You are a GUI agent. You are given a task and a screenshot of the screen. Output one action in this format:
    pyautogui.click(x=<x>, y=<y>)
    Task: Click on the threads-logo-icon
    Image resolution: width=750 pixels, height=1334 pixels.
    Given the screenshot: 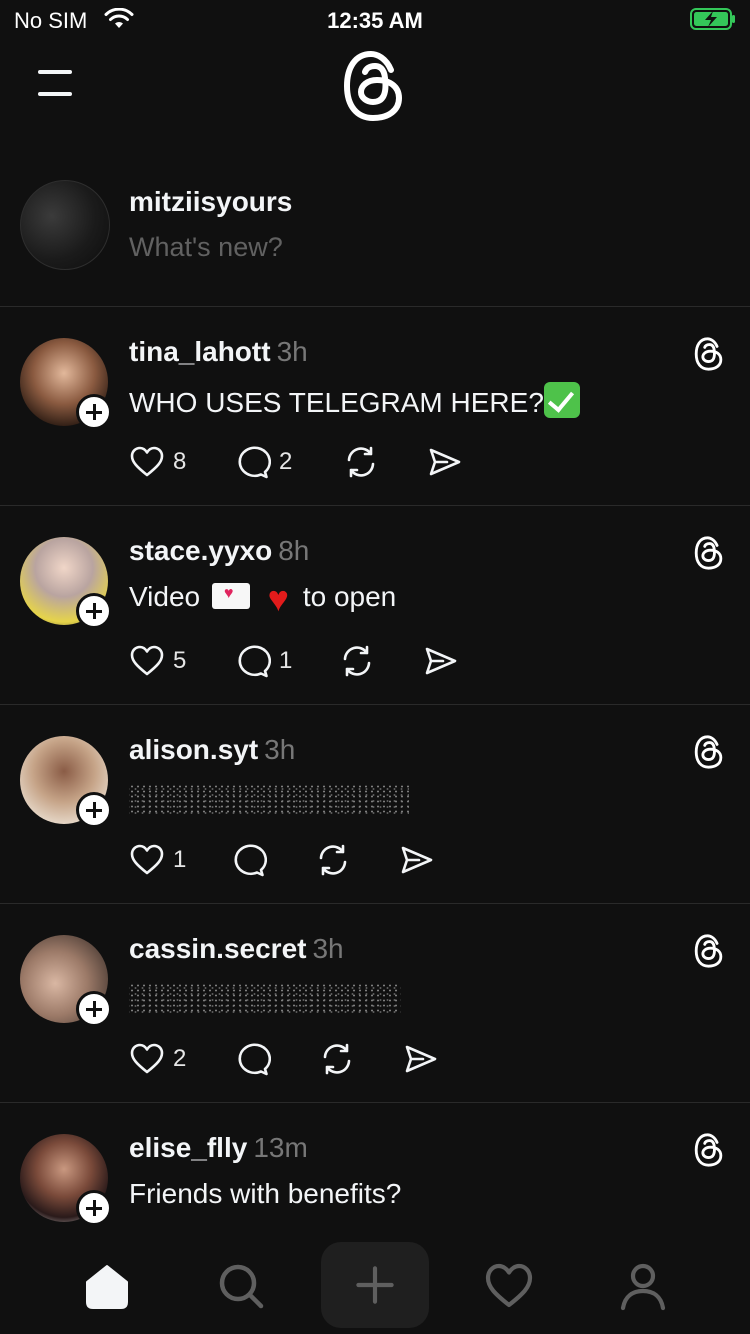 What is the action you would take?
    pyautogui.click(x=374, y=86)
    